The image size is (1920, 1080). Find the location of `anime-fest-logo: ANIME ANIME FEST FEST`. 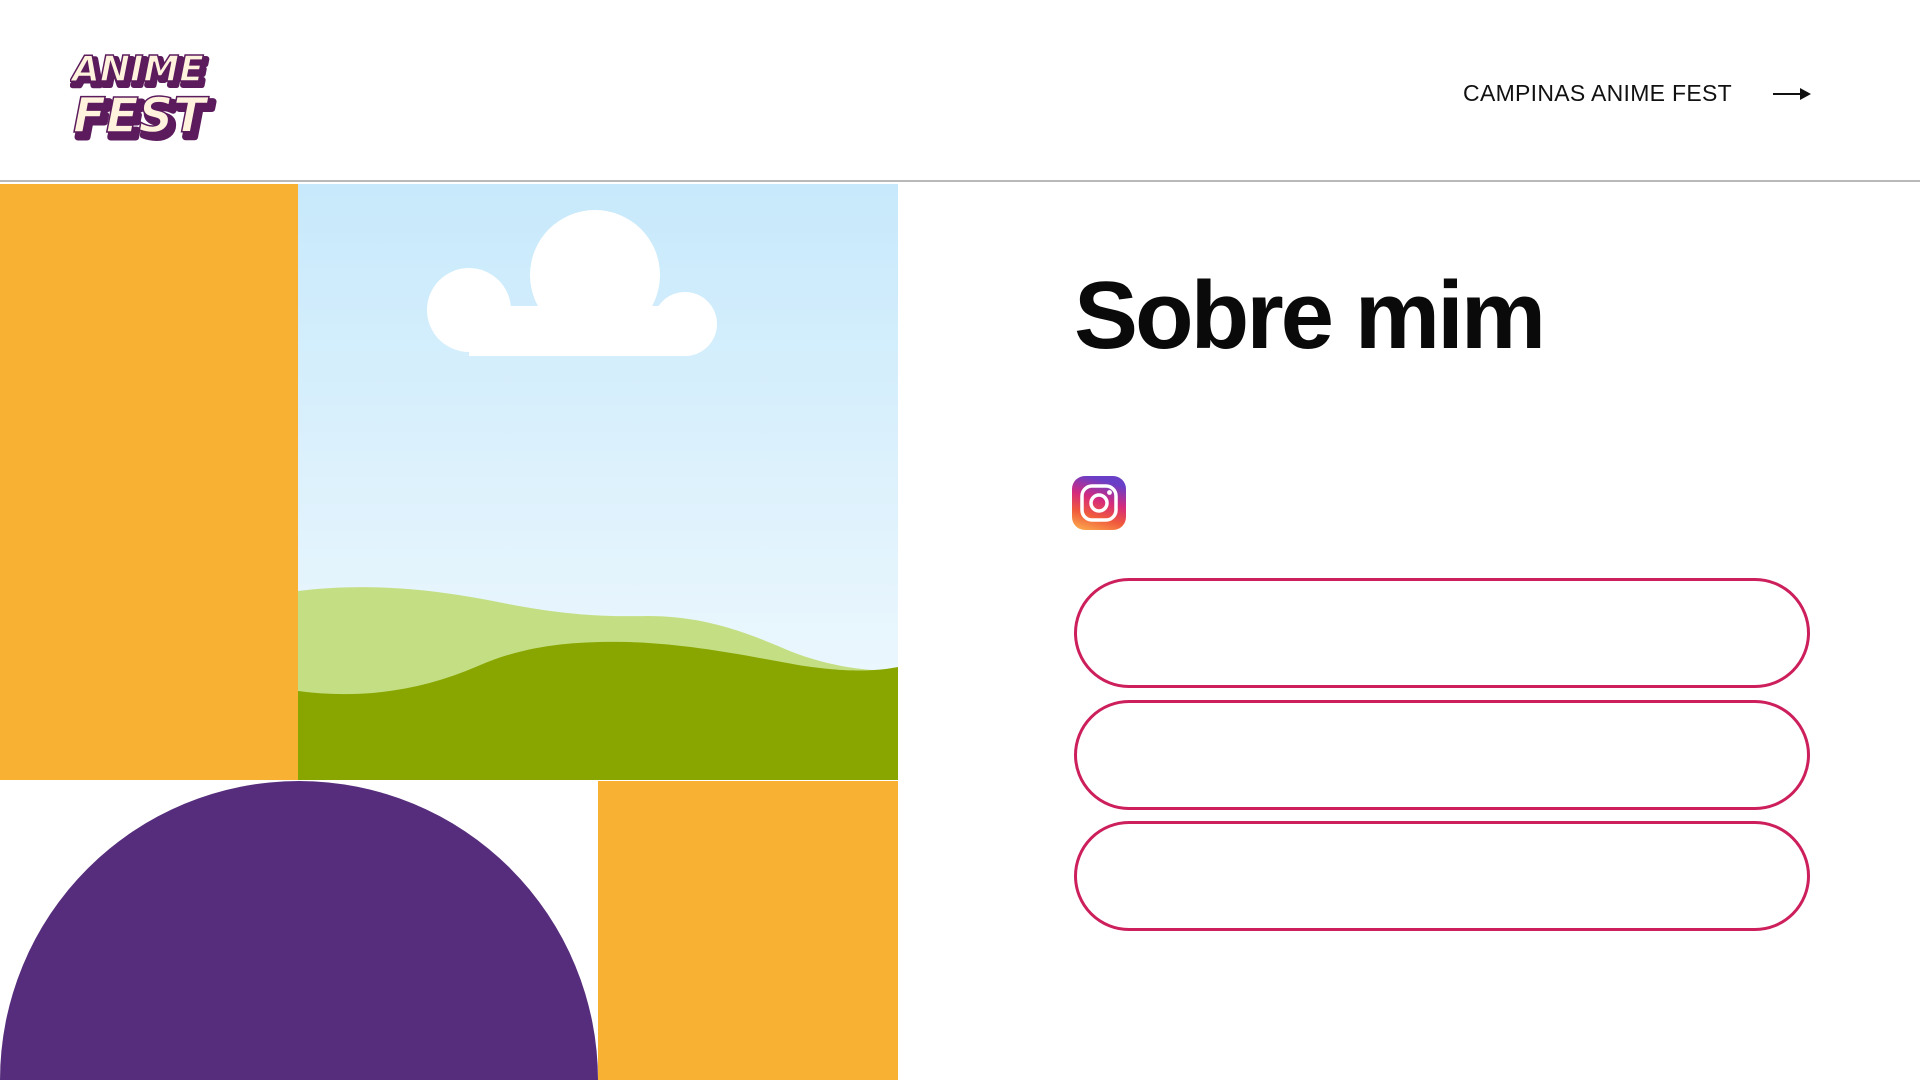

anime-fest-logo: ANIME ANIME FEST FEST is located at coordinates (145, 99).